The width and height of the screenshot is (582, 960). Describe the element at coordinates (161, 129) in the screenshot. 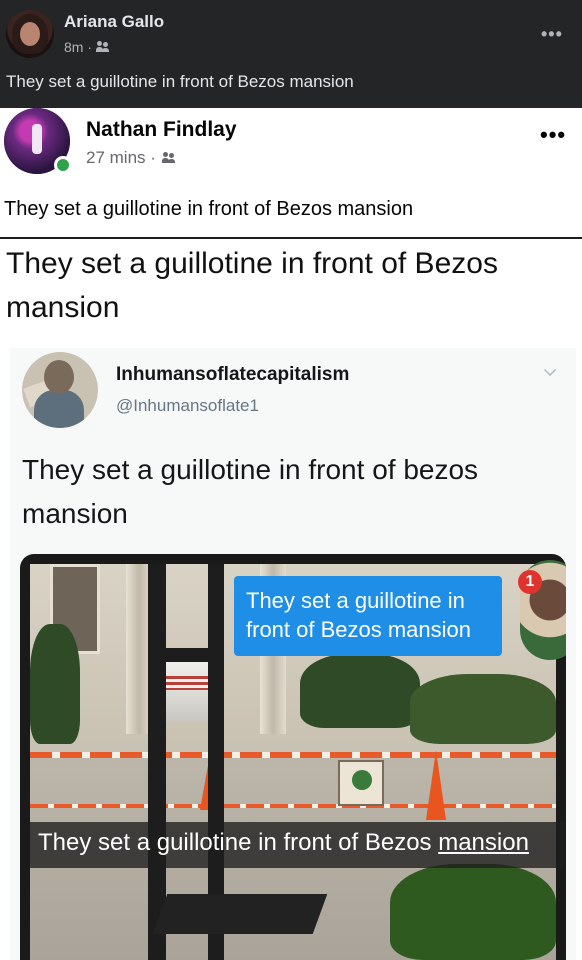

I see `inner-post-author: Nathan Findlay` at that location.